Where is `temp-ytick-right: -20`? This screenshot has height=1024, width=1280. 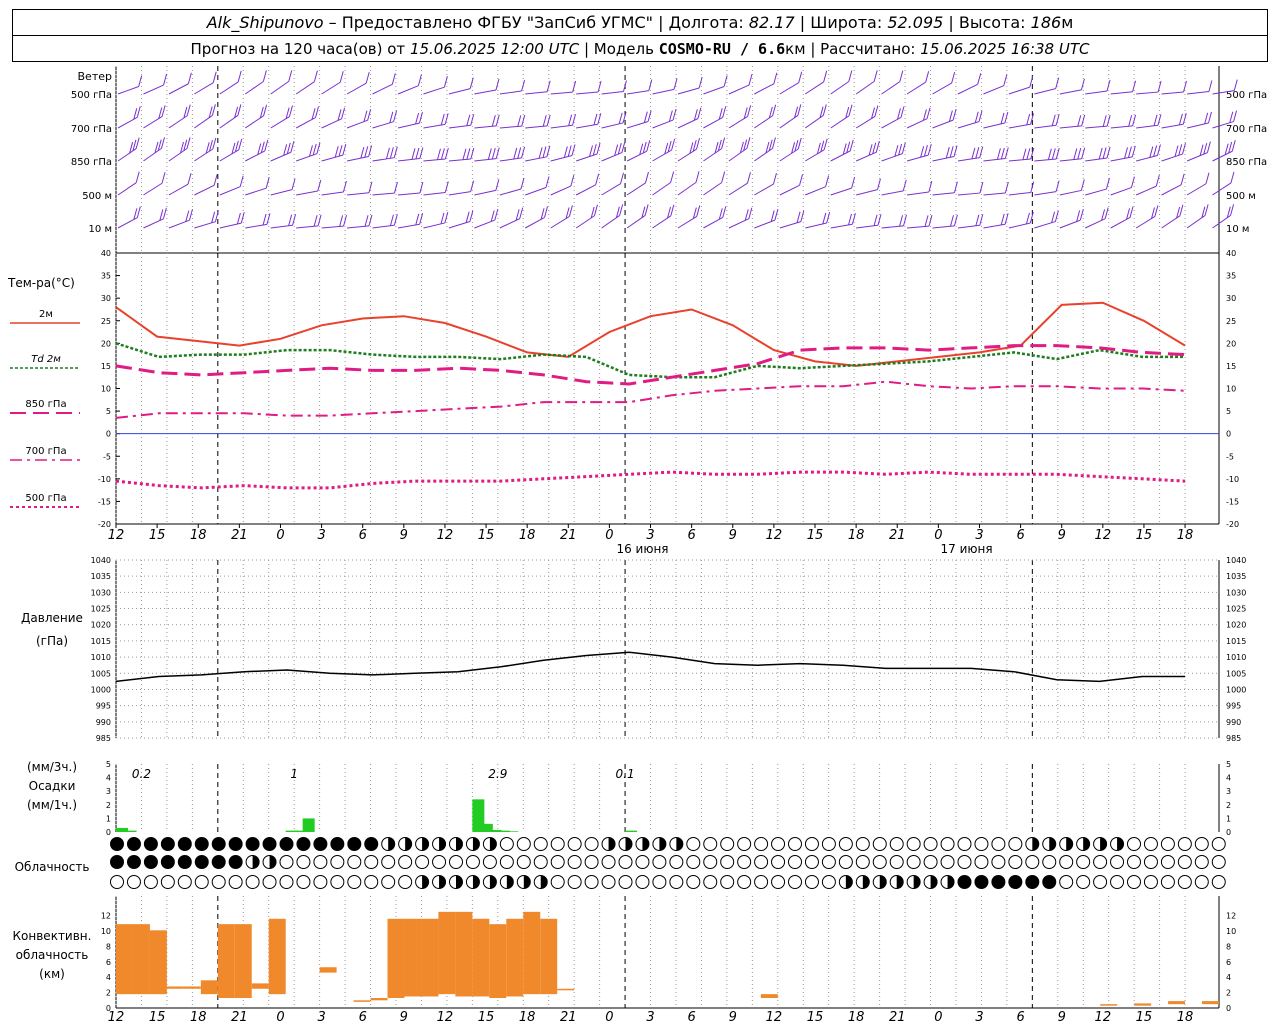
temp-ytick-right: -20 is located at coordinates (1232, 524).